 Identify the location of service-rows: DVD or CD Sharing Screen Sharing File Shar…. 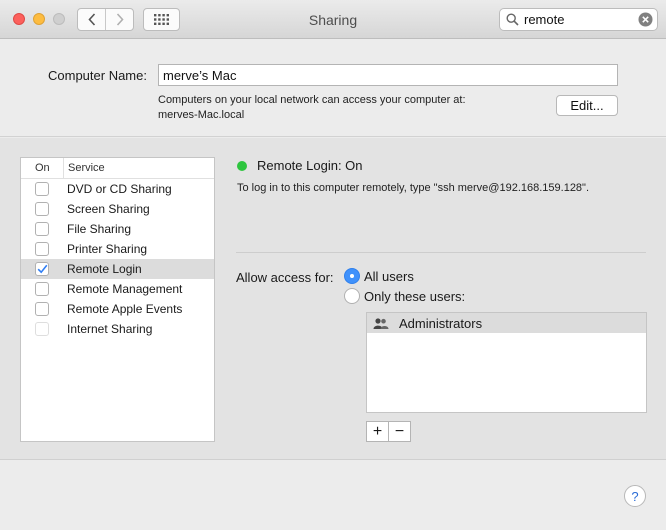
(117, 259).